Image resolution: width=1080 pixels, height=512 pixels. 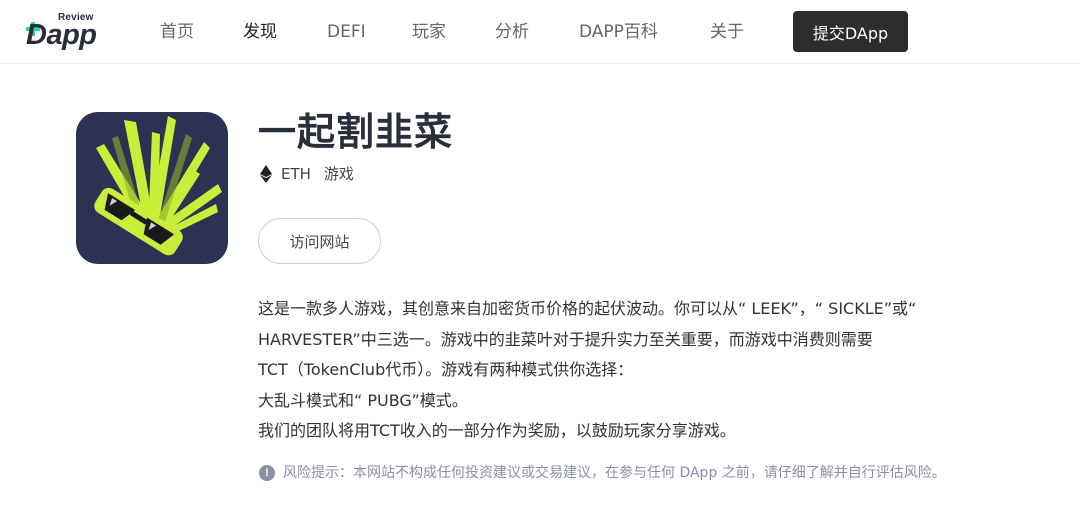 I want to click on leek-with-sunglasses-icon, so click(x=158, y=186).